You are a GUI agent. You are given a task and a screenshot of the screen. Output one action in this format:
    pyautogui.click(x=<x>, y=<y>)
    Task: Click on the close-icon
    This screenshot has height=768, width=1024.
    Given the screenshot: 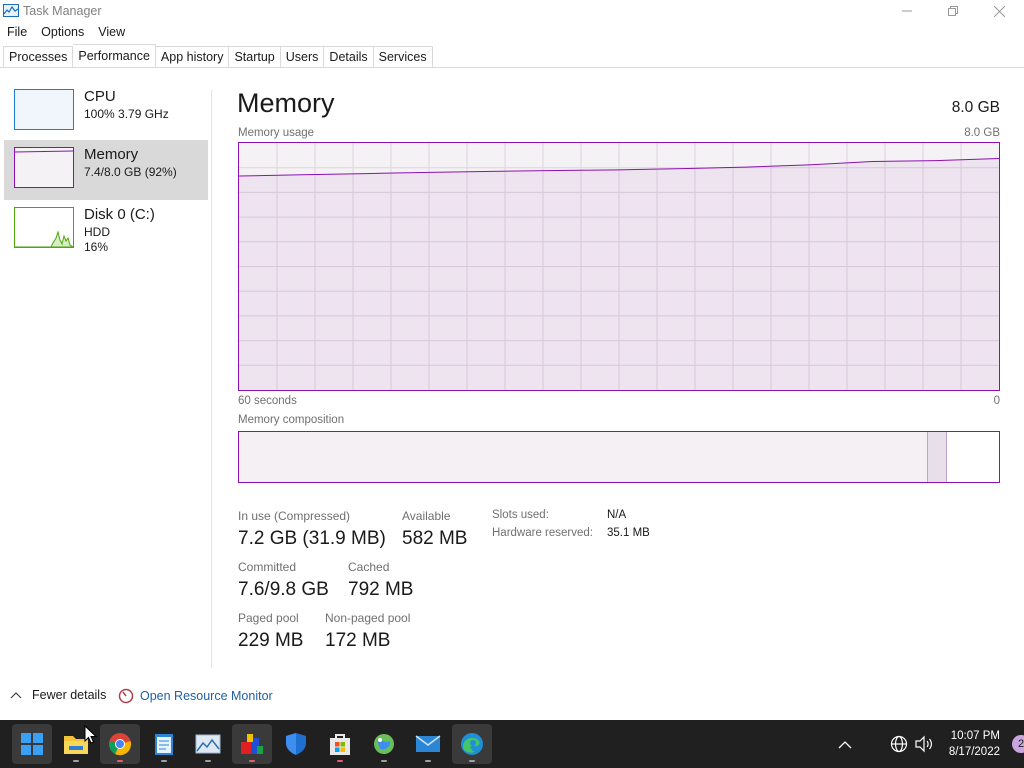 What is the action you would take?
    pyautogui.click(x=999, y=11)
    